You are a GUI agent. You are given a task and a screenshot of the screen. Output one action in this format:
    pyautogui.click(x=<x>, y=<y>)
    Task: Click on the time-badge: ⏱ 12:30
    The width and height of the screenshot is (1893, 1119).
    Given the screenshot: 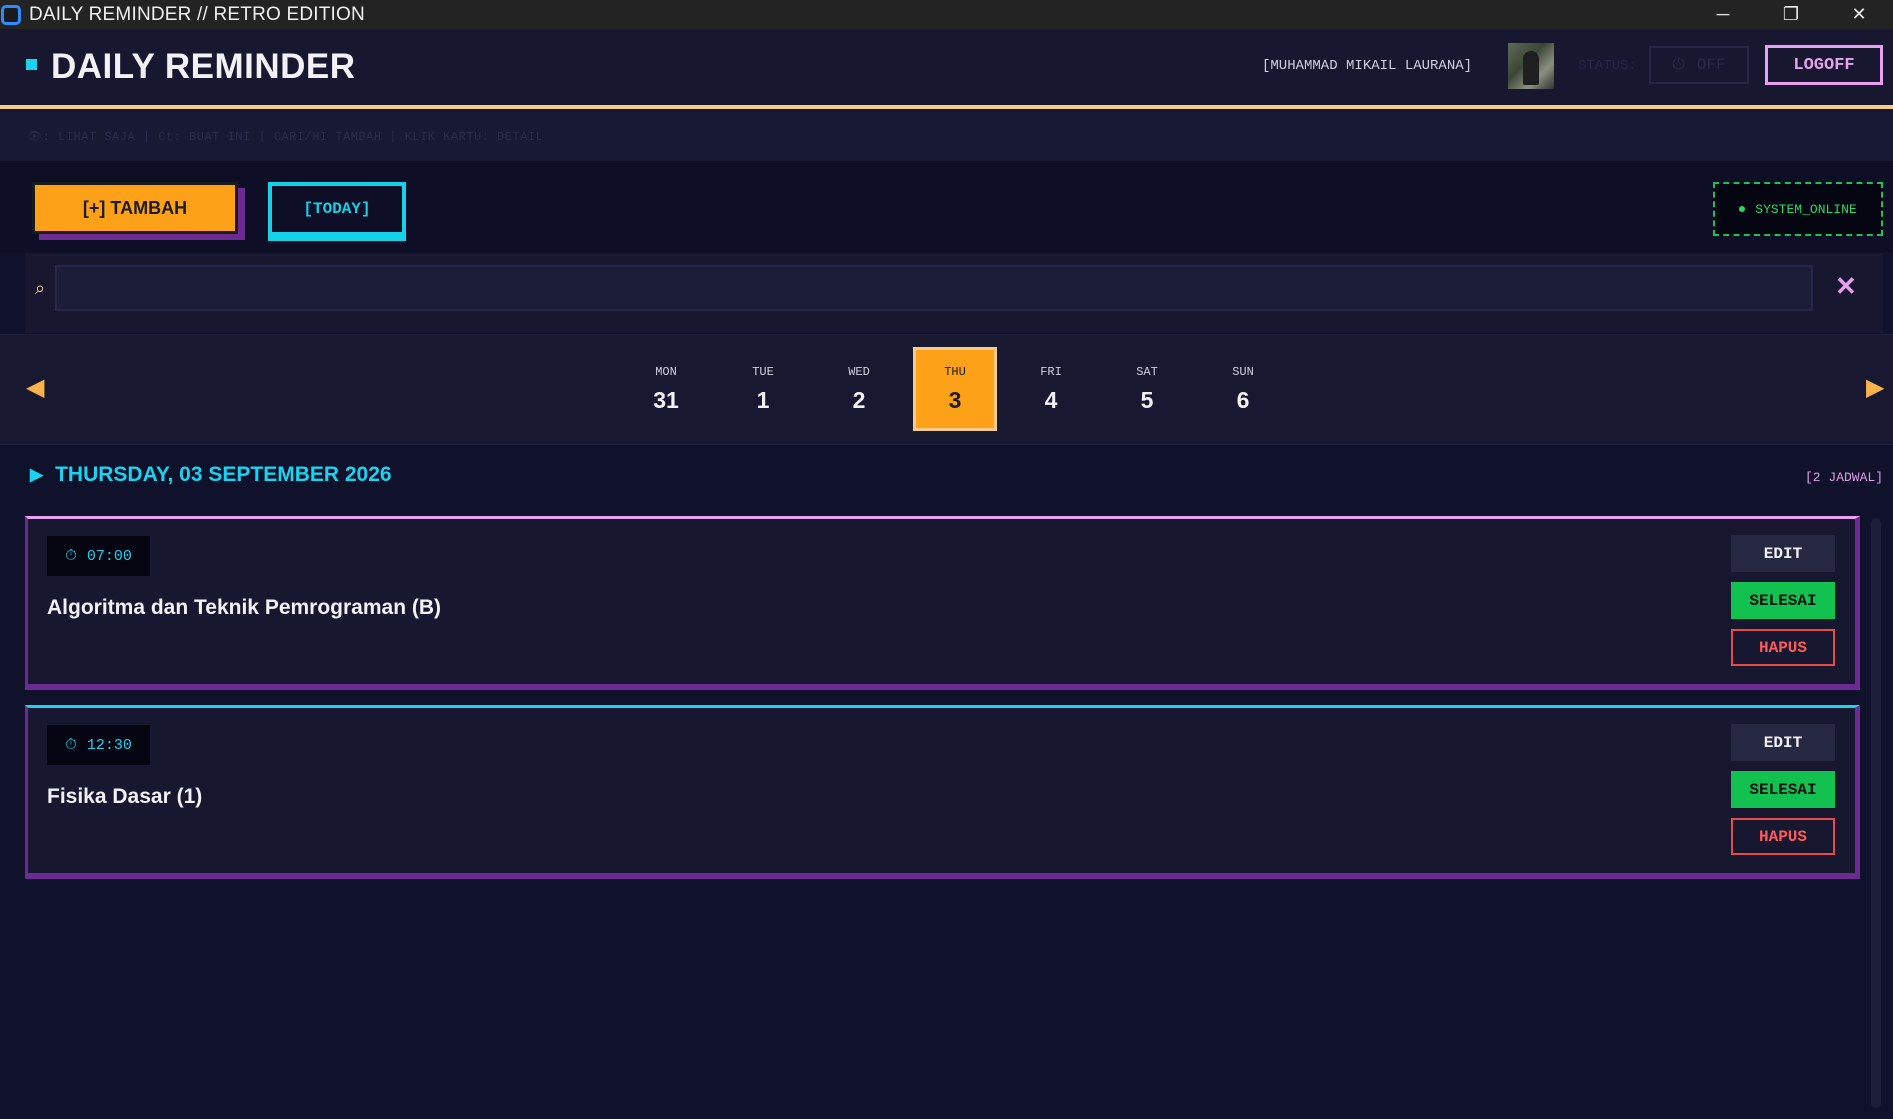 What is the action you would take?
    pyautogui.click(x=98, y=745)
    